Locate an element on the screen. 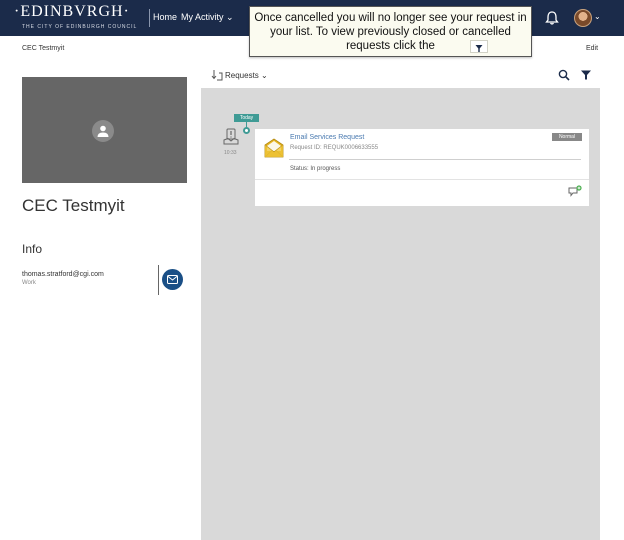 The height and width of the screenshot is (540, 624). timeline-dot is located at coordinates (246, 130).